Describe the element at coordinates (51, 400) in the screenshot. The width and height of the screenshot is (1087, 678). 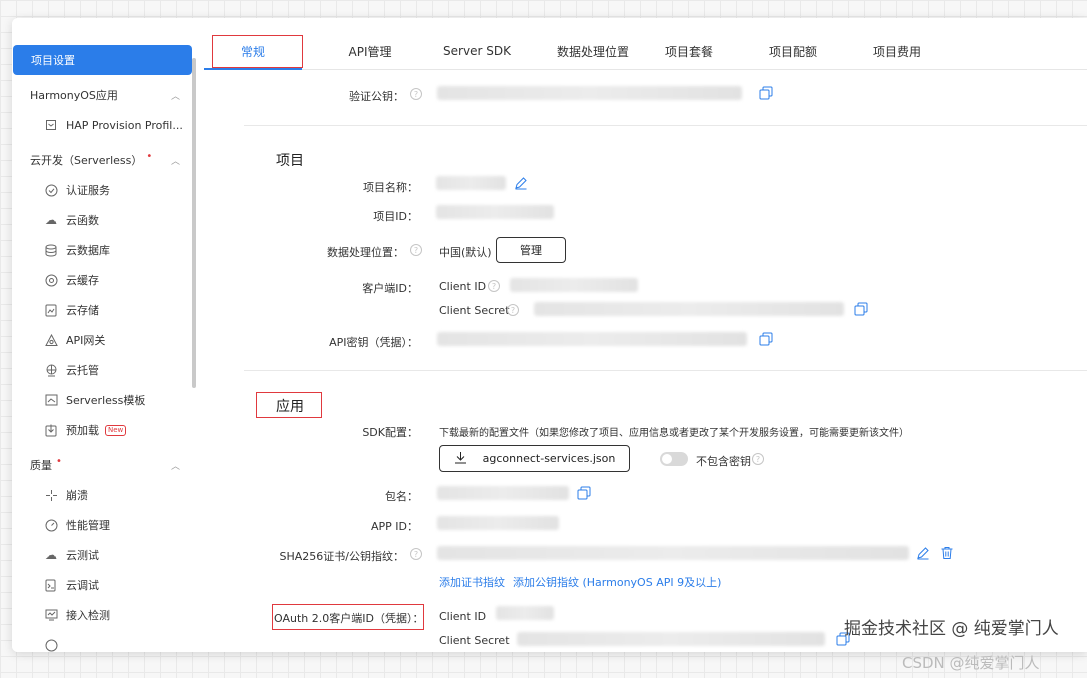
I see `template-icon` at that location.